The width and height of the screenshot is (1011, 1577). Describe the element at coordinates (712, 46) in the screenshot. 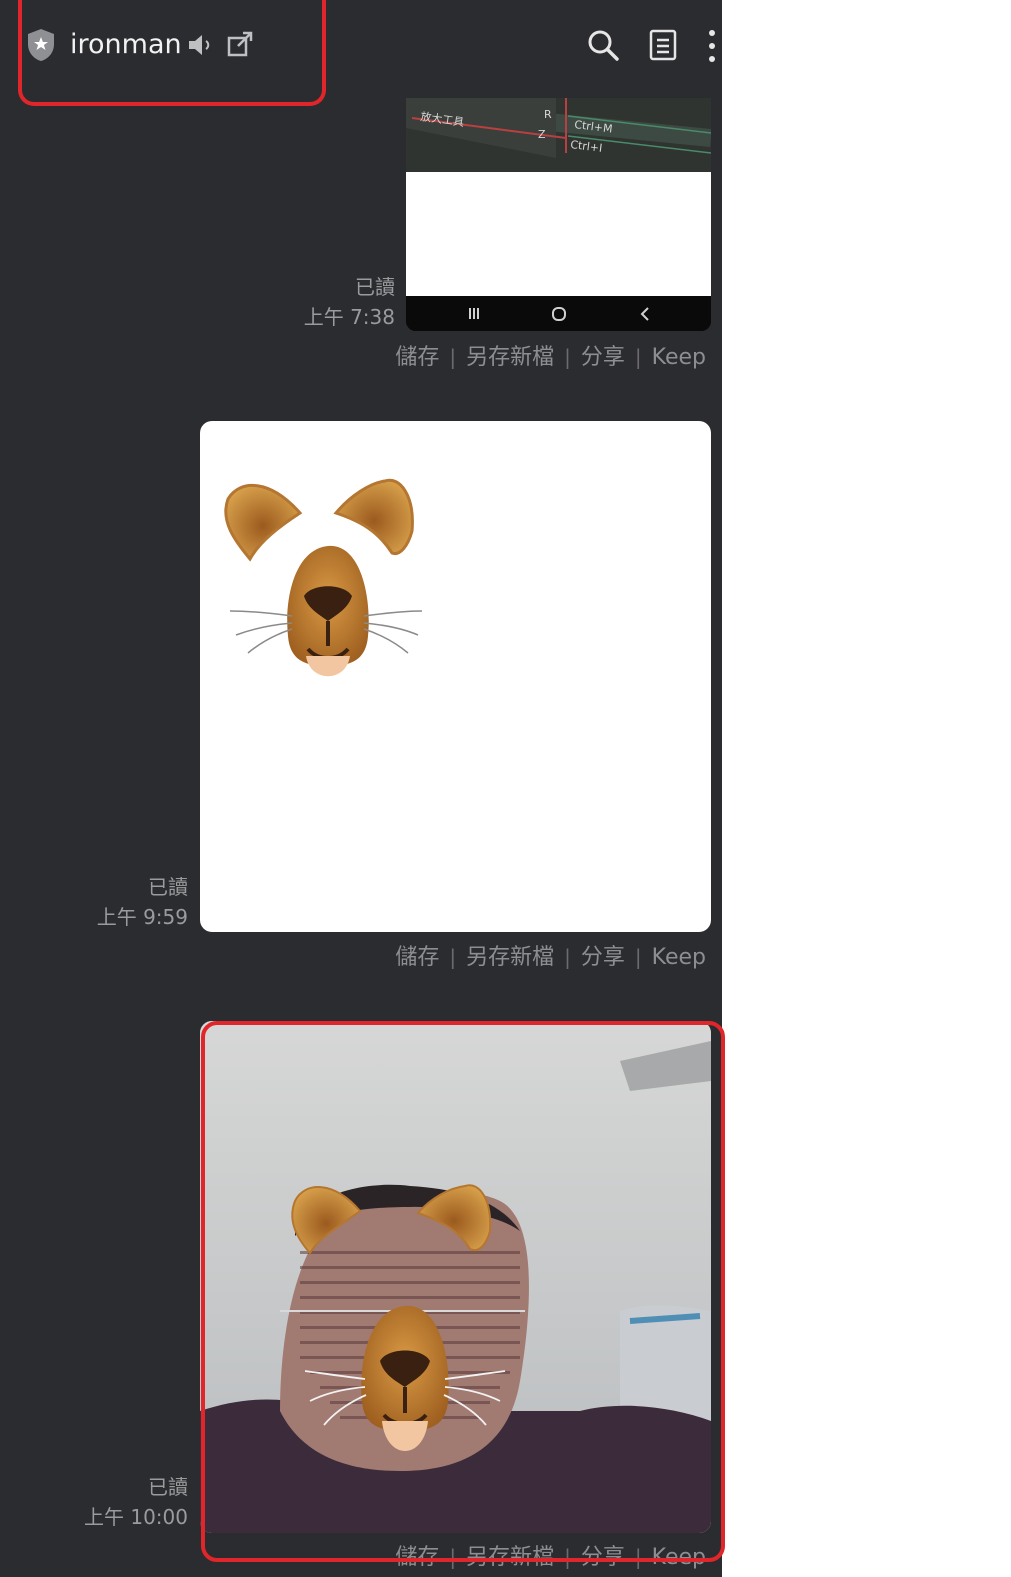

I see `more-icon` at that location.